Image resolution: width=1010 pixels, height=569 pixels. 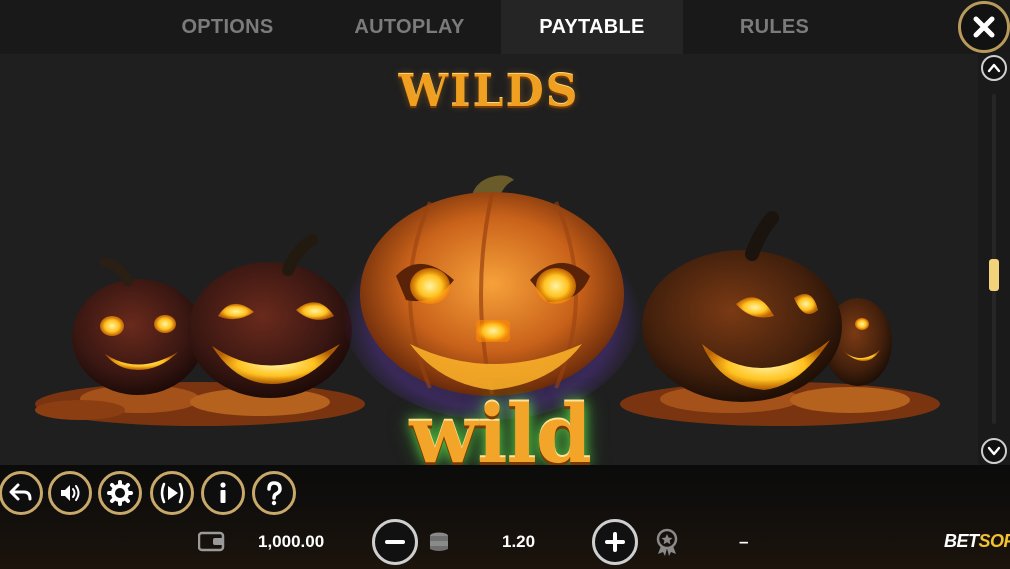 I want to click on chevron-down-icon, so click(x=994, y=451).